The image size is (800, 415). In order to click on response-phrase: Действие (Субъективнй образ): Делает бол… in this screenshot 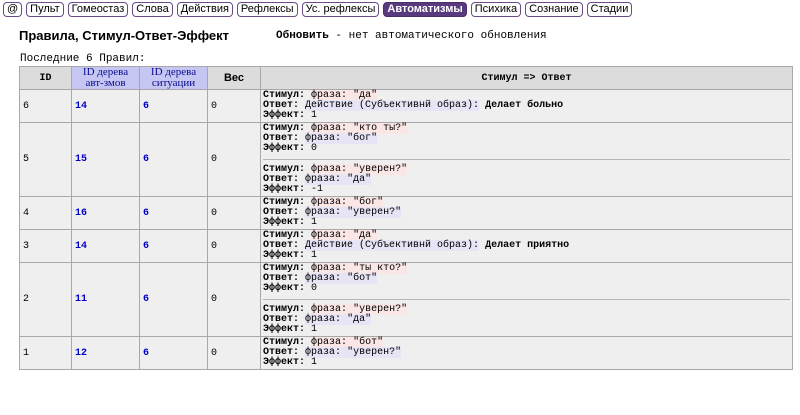, I will do `click(434, 105)`.